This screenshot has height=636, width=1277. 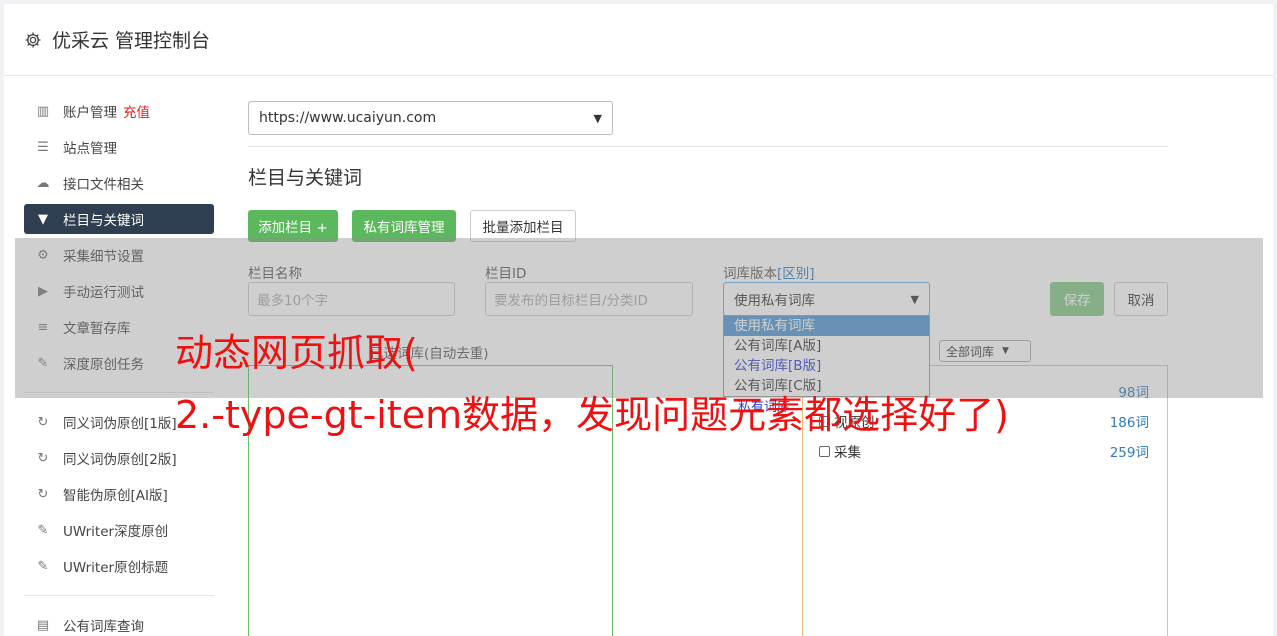 I want to click on site-select-value: https://www.ucaiyun.com, so click(x=348, y=118).